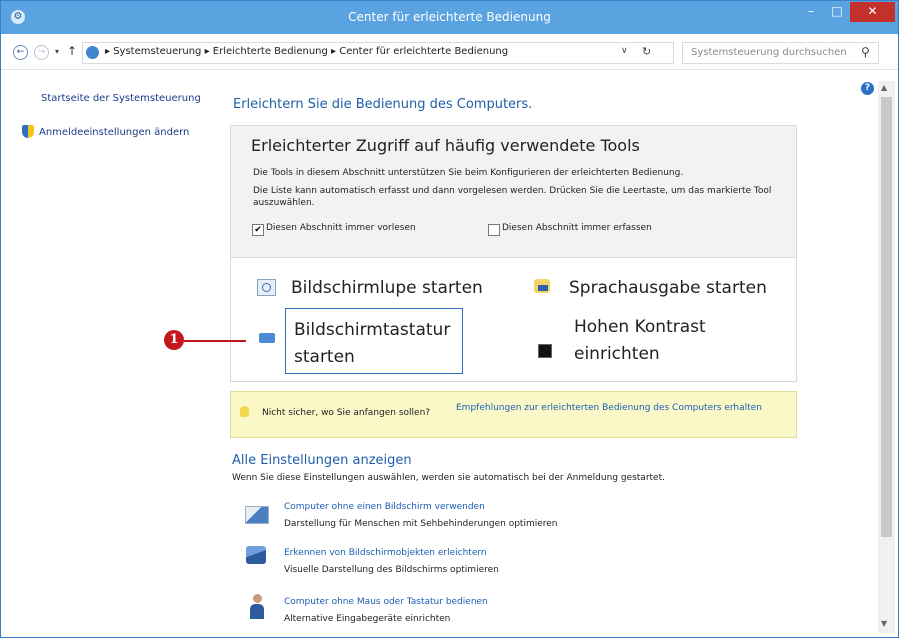  I want to click on forward-button: →, so click(41, 52).